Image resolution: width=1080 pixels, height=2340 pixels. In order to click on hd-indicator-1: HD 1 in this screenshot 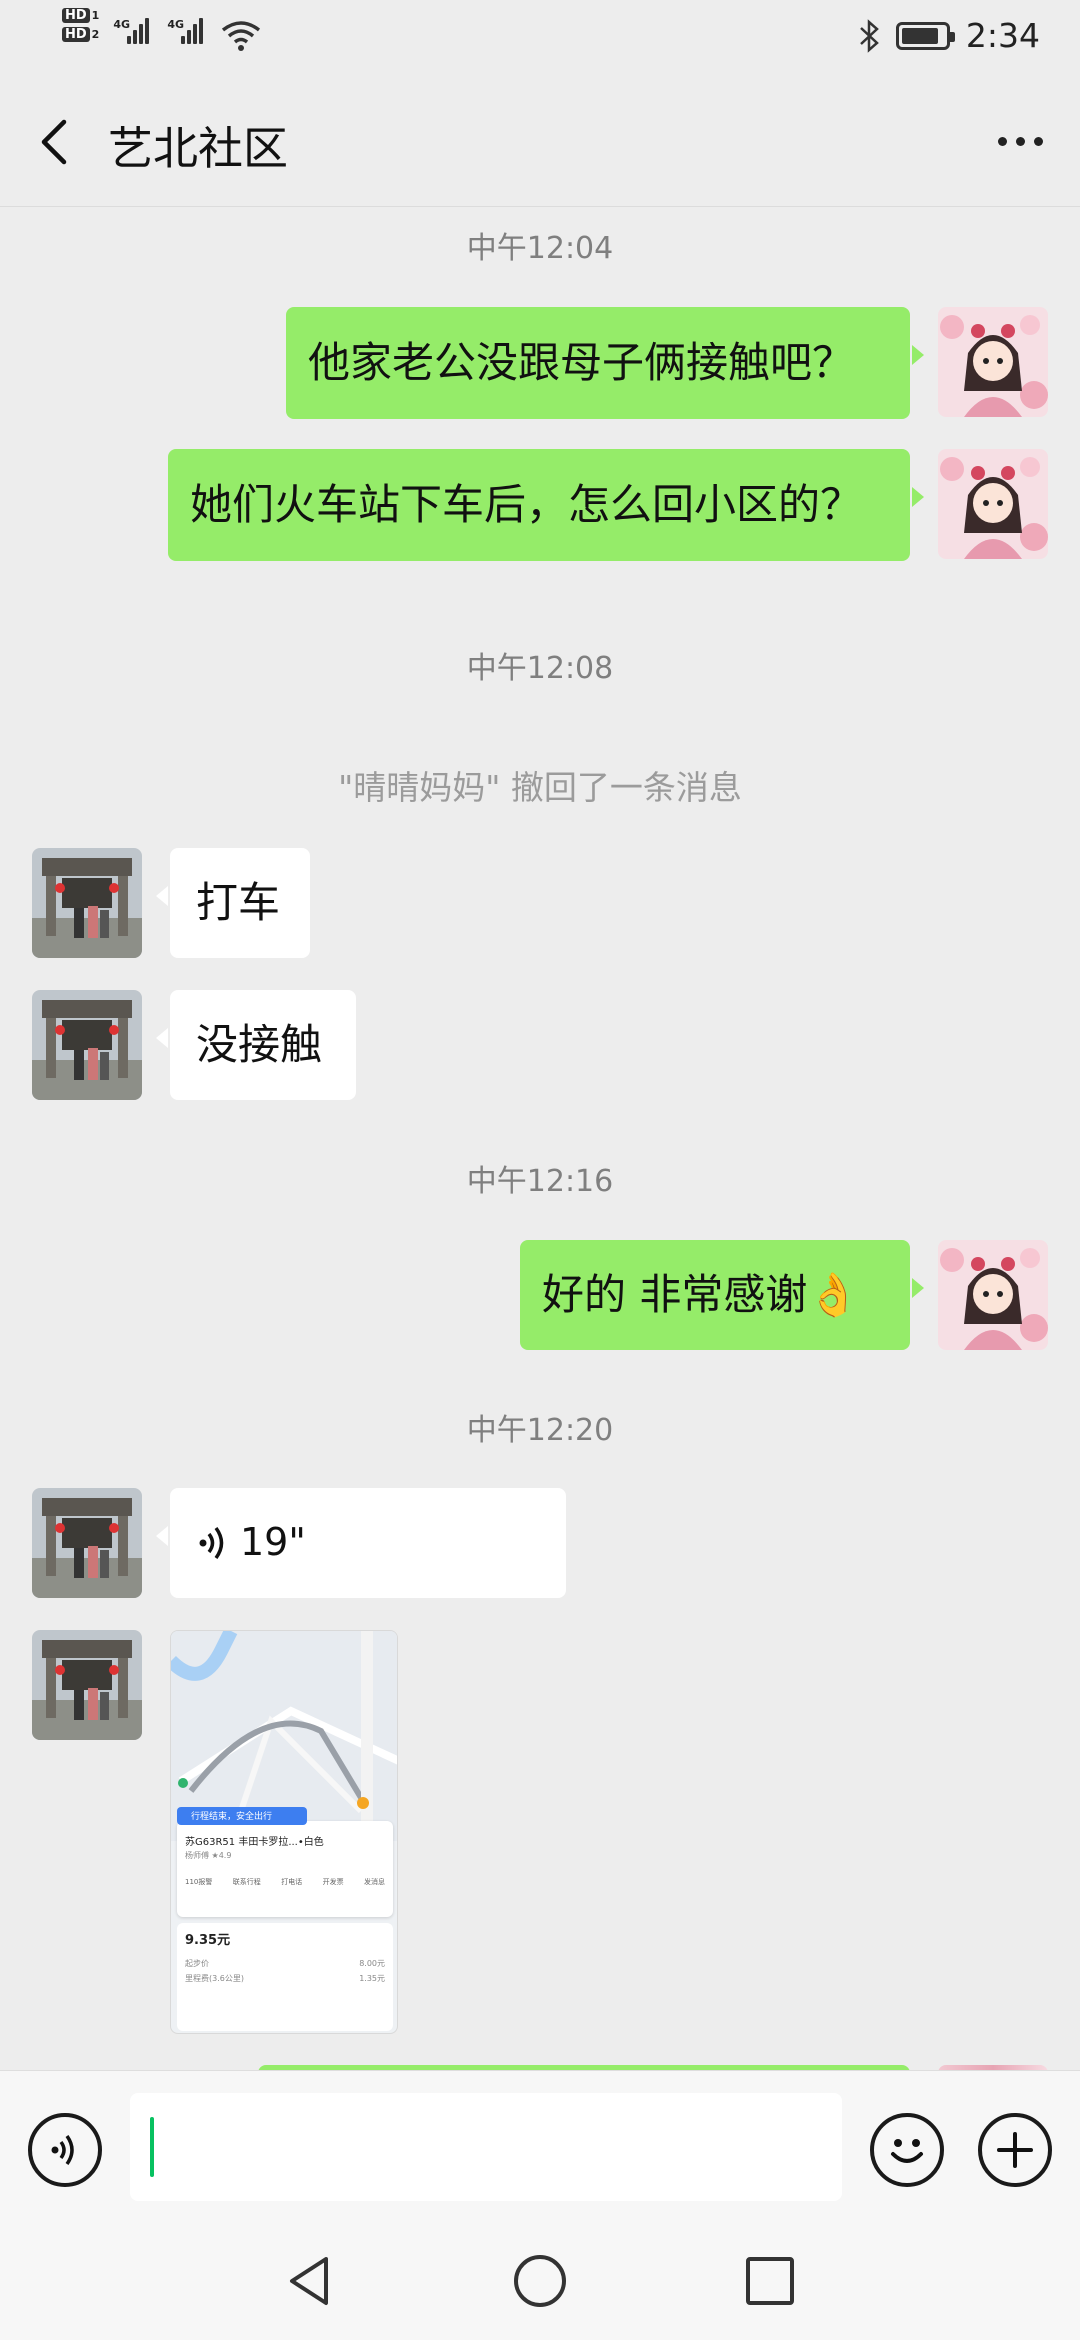, I will do `click(80, 15)`.